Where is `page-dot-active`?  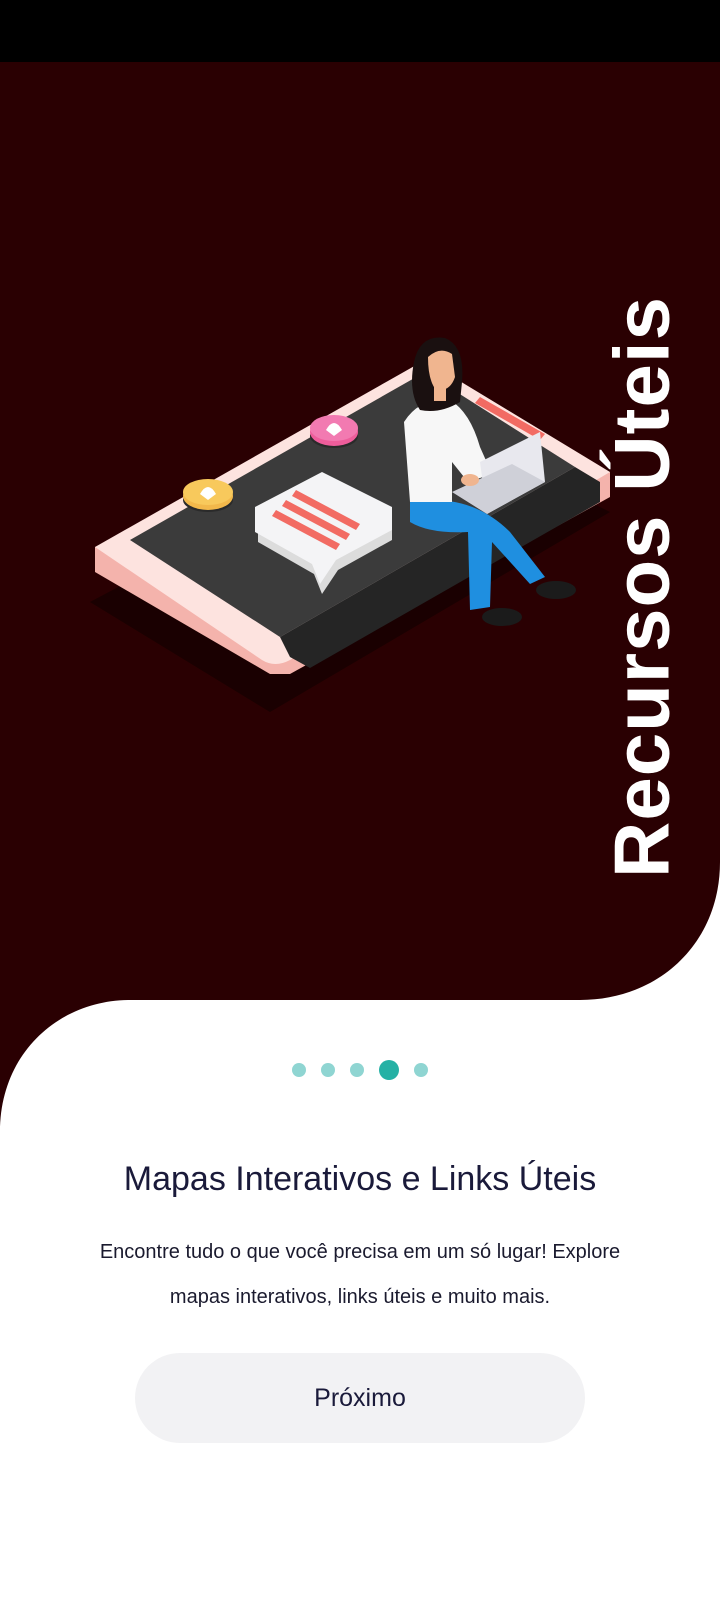 page-dot-active is located at coordinates (389, 1070).